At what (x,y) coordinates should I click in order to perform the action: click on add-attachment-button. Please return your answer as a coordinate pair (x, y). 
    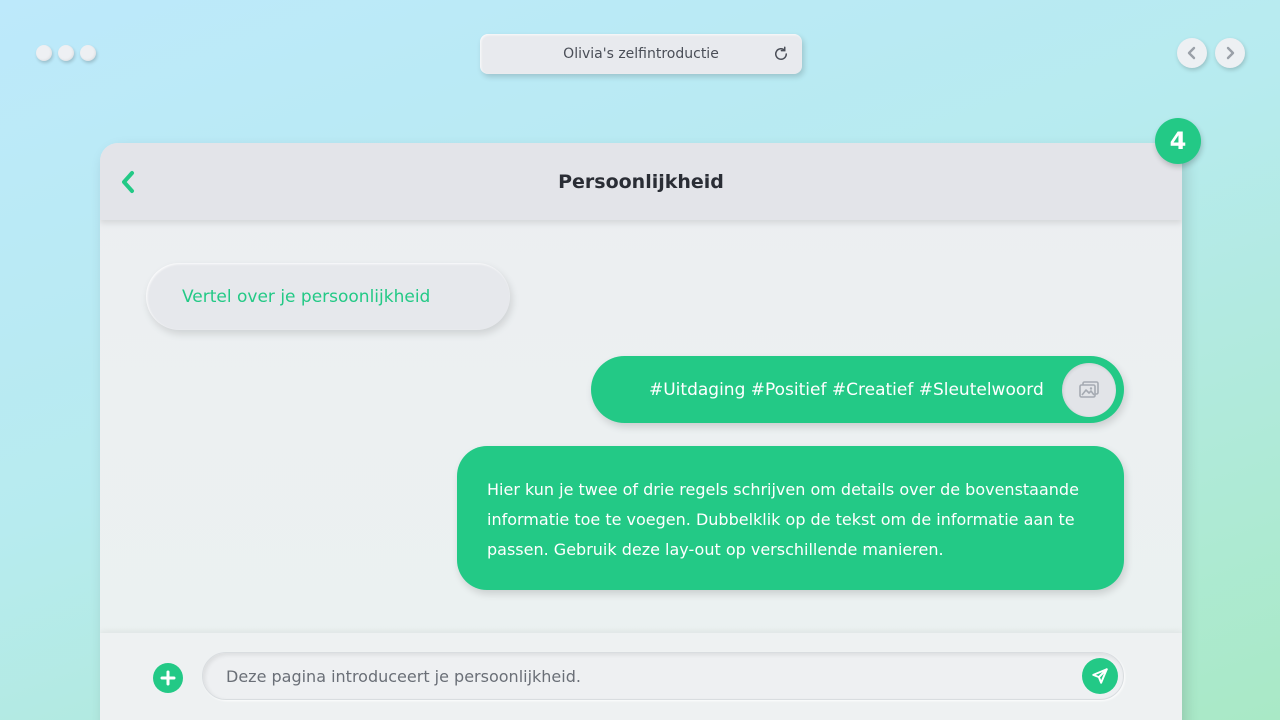
    Looking at the image, I should click on (168, 678).